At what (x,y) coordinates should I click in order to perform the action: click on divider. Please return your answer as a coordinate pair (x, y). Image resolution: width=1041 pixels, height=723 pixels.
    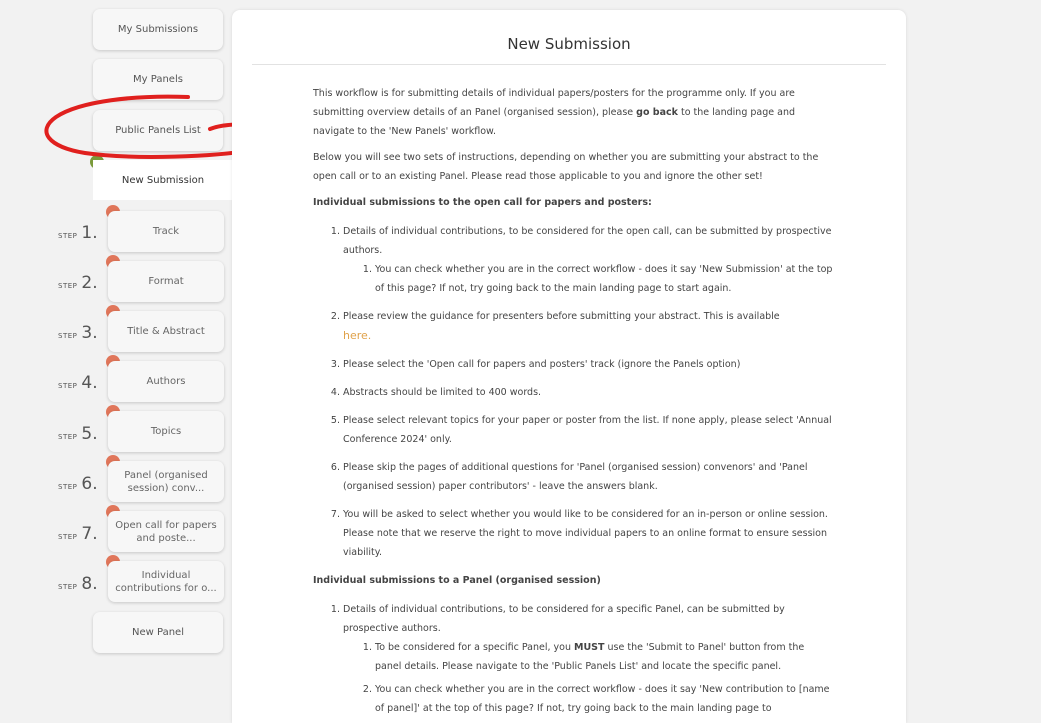
    Looking at the image, I should click on (569, 64).